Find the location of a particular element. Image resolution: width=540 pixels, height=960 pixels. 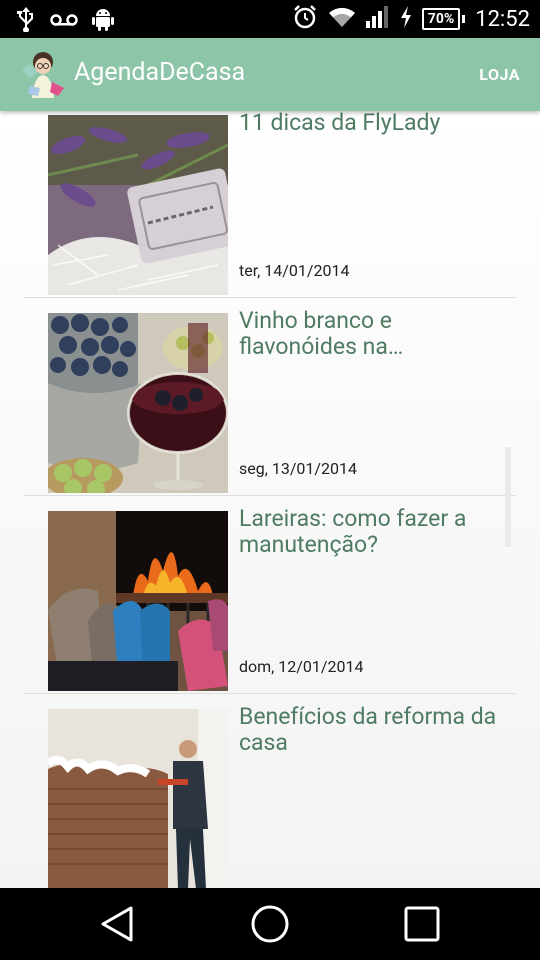

signal-icon is located at coordinates (377, 19).